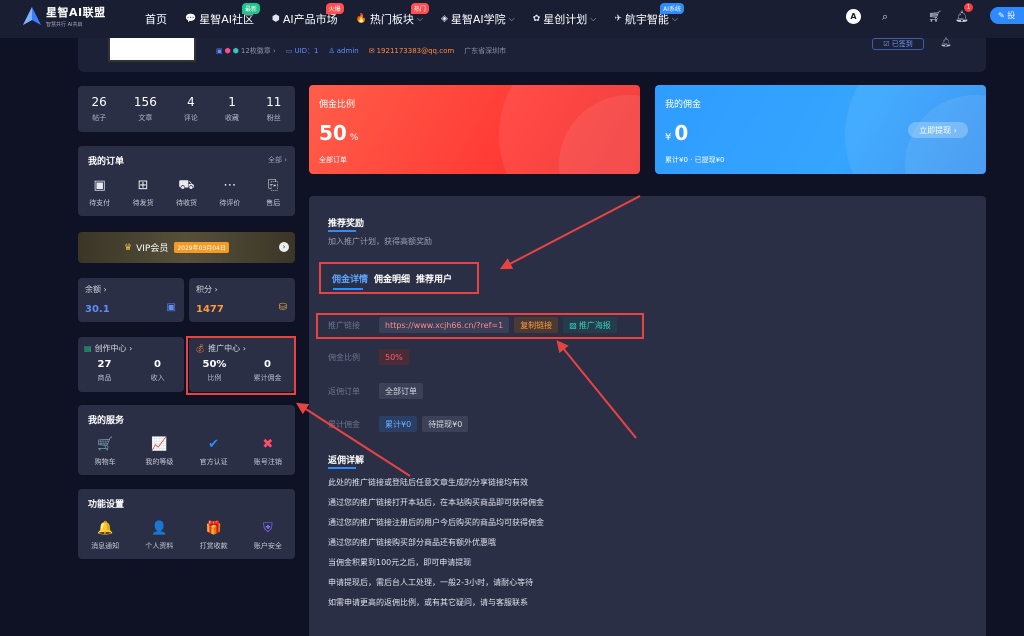 This screenshot has width=1024, height=636. I want to click on nav-icon: 🔥, so click(361, 19).